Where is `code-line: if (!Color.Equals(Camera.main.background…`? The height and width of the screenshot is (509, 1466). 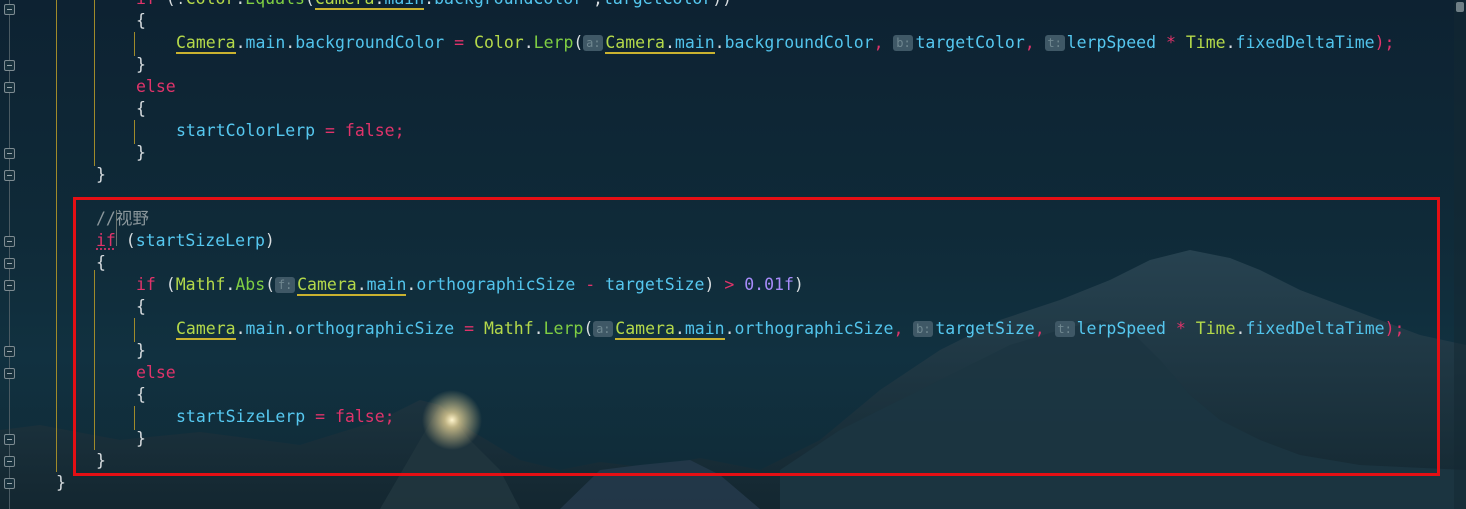 code-line: if (!Color.Equals(Camera.main.background… is located at coordinates (434, 5).